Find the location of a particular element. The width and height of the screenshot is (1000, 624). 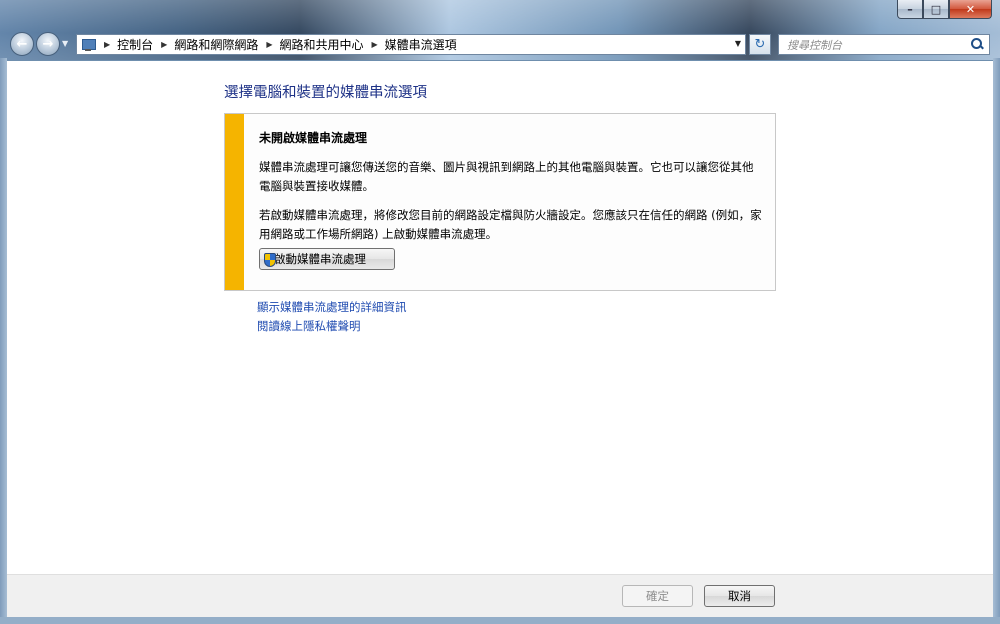

enable-media-streaming-button: 啟動媒體串流處理 is located at coordinates (327, 259).